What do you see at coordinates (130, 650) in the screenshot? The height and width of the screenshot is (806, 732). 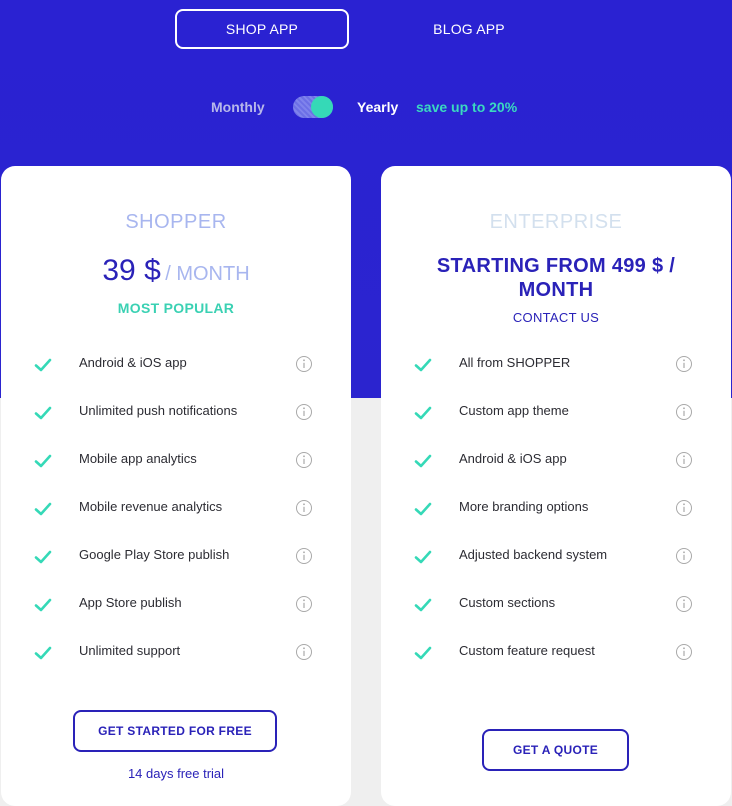 I see `feature-label: Unlimited support` at bounding box center [130, 650].